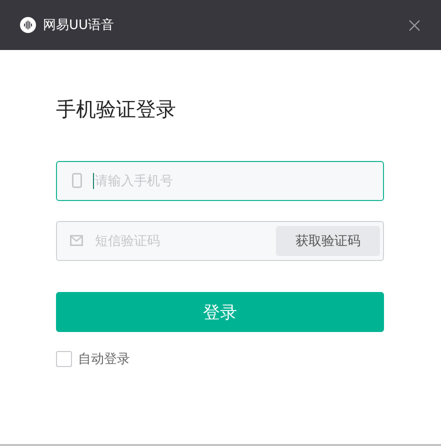 The width and height of the screenshot is (441, 446). What do you see at coordinates (76, 240) in the screenshot?
I see `mail-icon` at bounding box center [76, 240].